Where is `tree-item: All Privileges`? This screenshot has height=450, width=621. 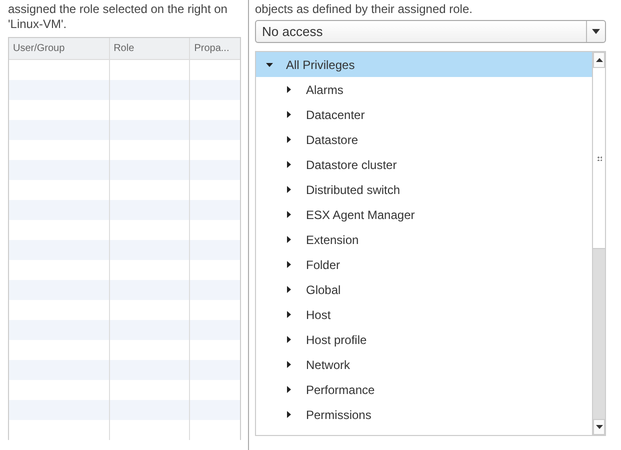
tree-item: All Privileges is located at coordinates (424, 64).